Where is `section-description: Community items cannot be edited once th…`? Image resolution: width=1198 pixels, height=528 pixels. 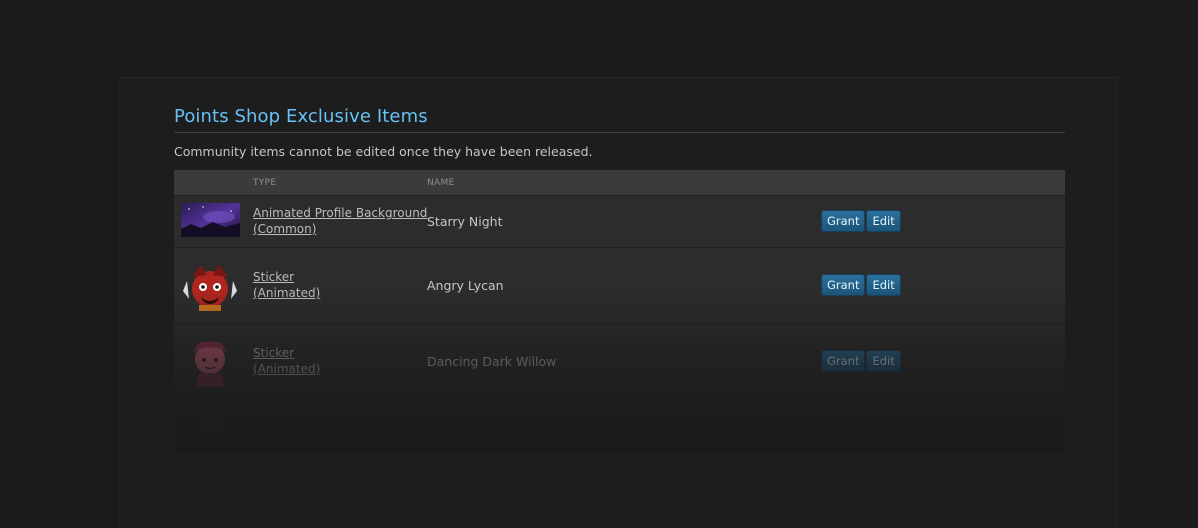
section-description: Community items cannot be edited once th… is located at coordinates (383, 151).